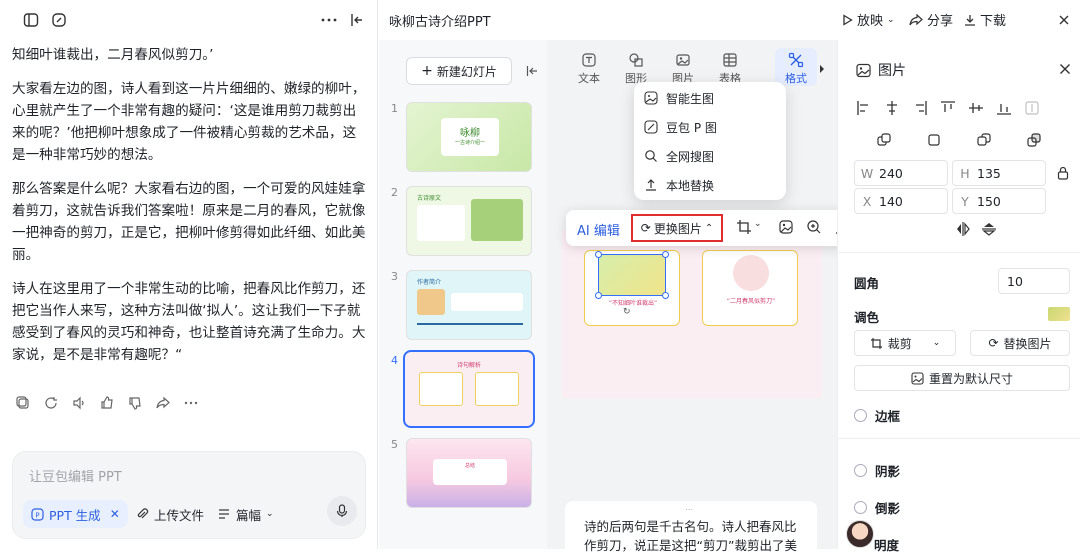  Describe the element at coordinates (37, 515) in the screenshot. I see `svg-text: P` at that location.